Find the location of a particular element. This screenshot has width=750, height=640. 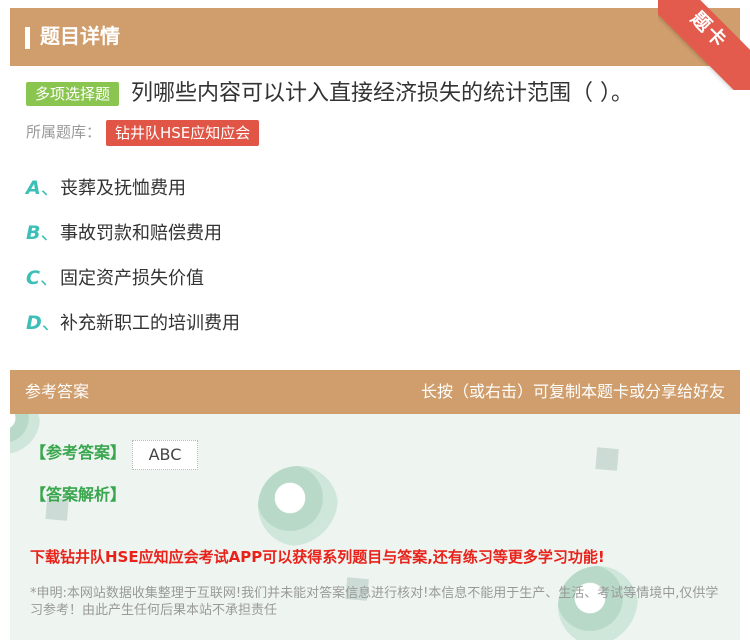

option-letter: D、 is located at coordinates (43, 323).